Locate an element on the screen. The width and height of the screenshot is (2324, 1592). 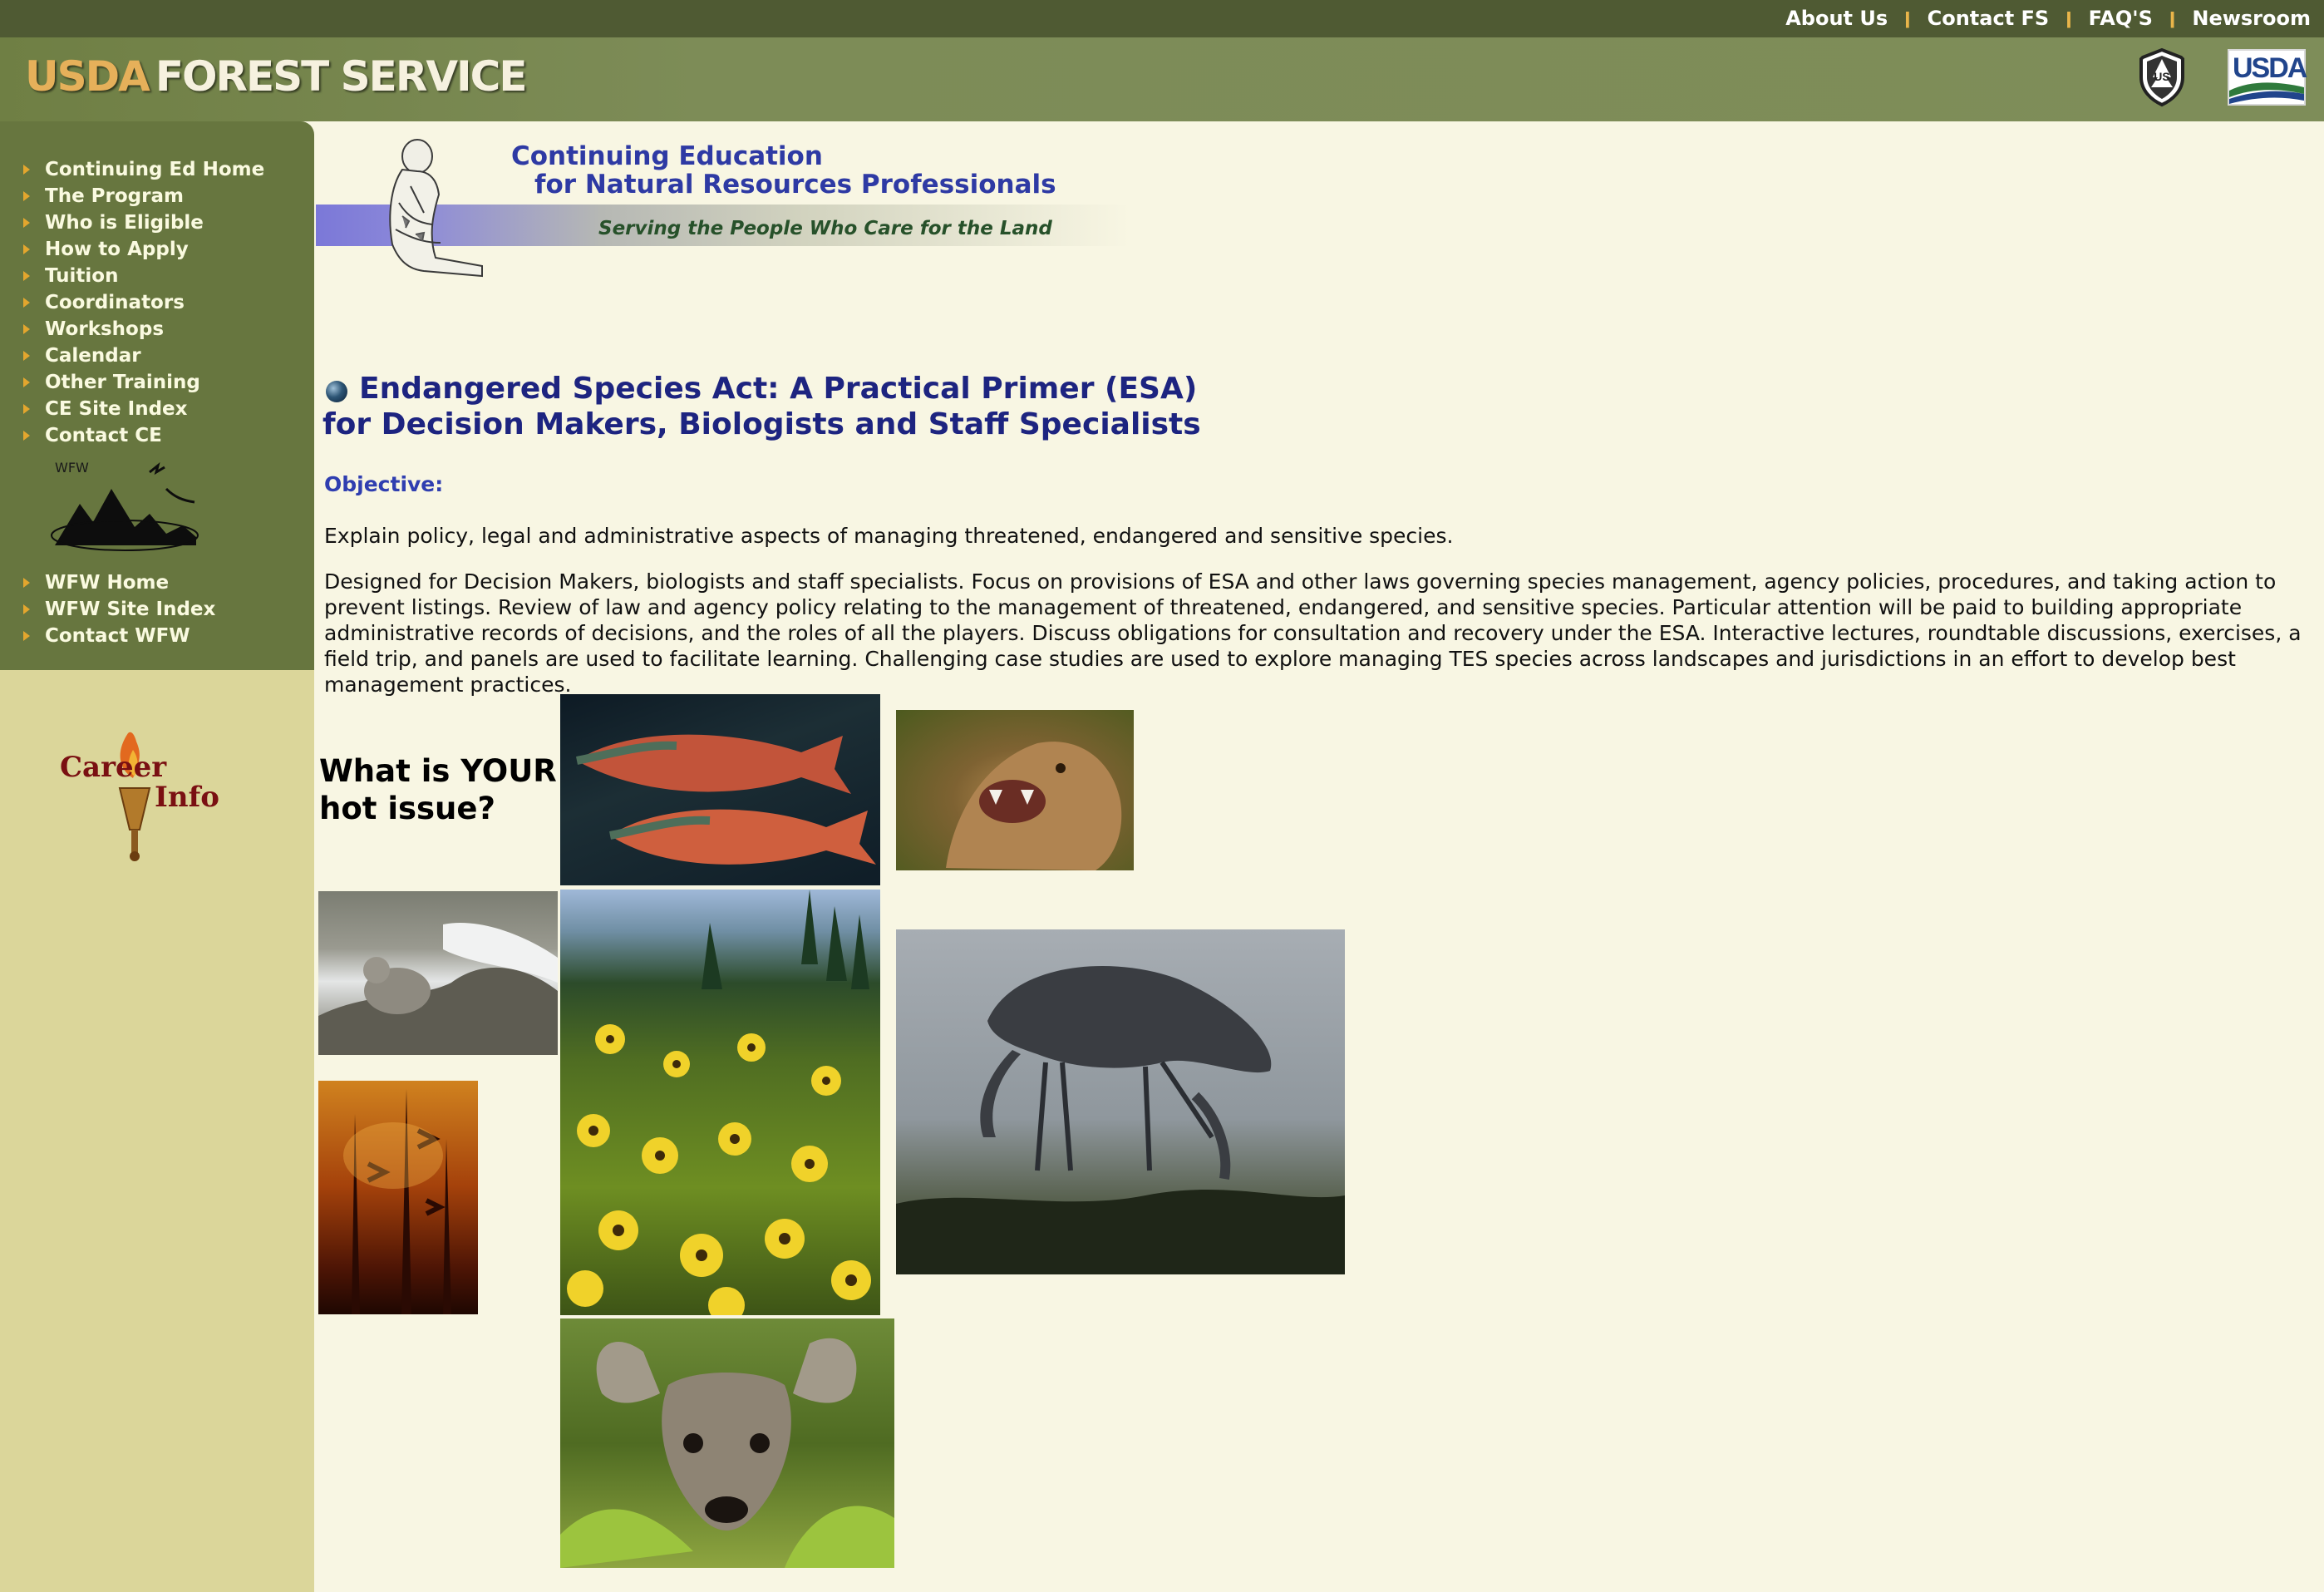
deer-image is located at coordinates (727, 1453).